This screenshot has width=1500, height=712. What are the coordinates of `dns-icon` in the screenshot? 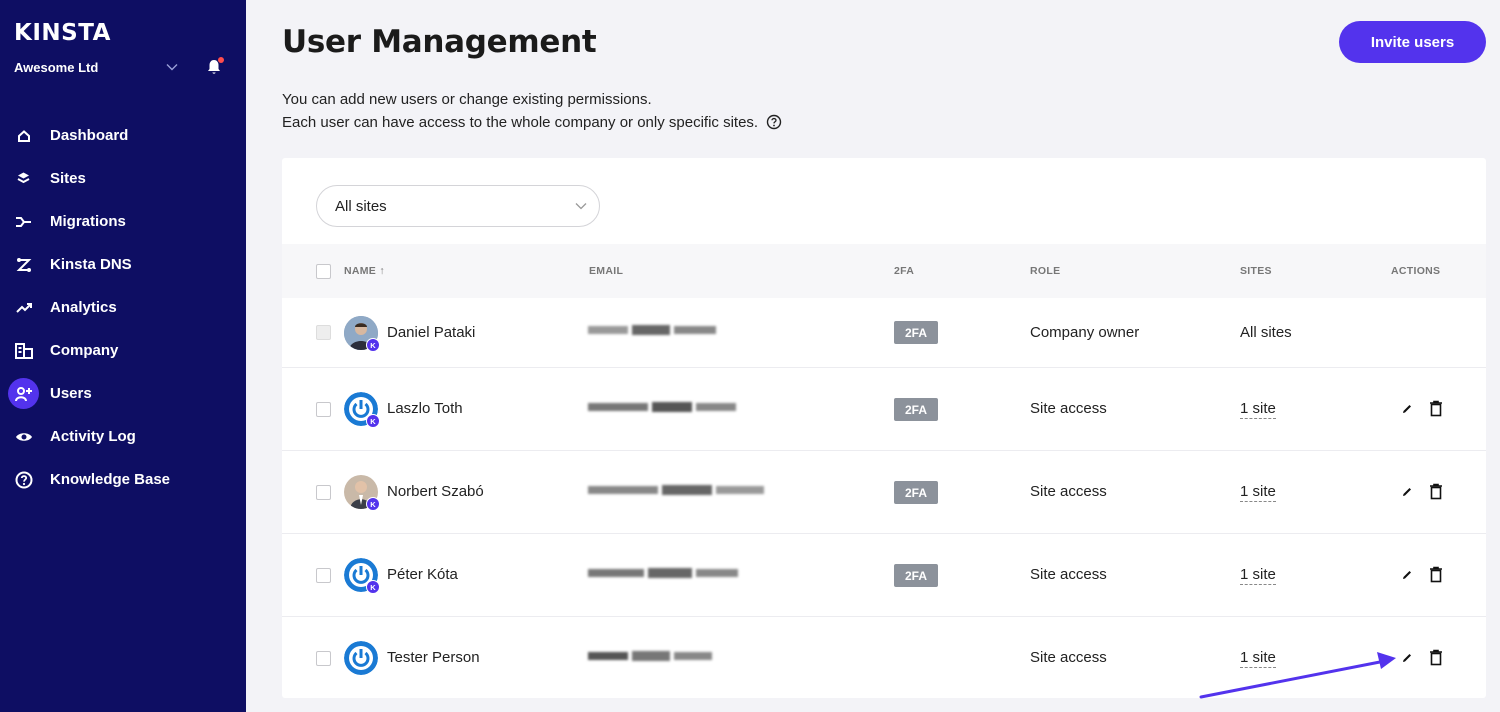 It's located at (23, 264).